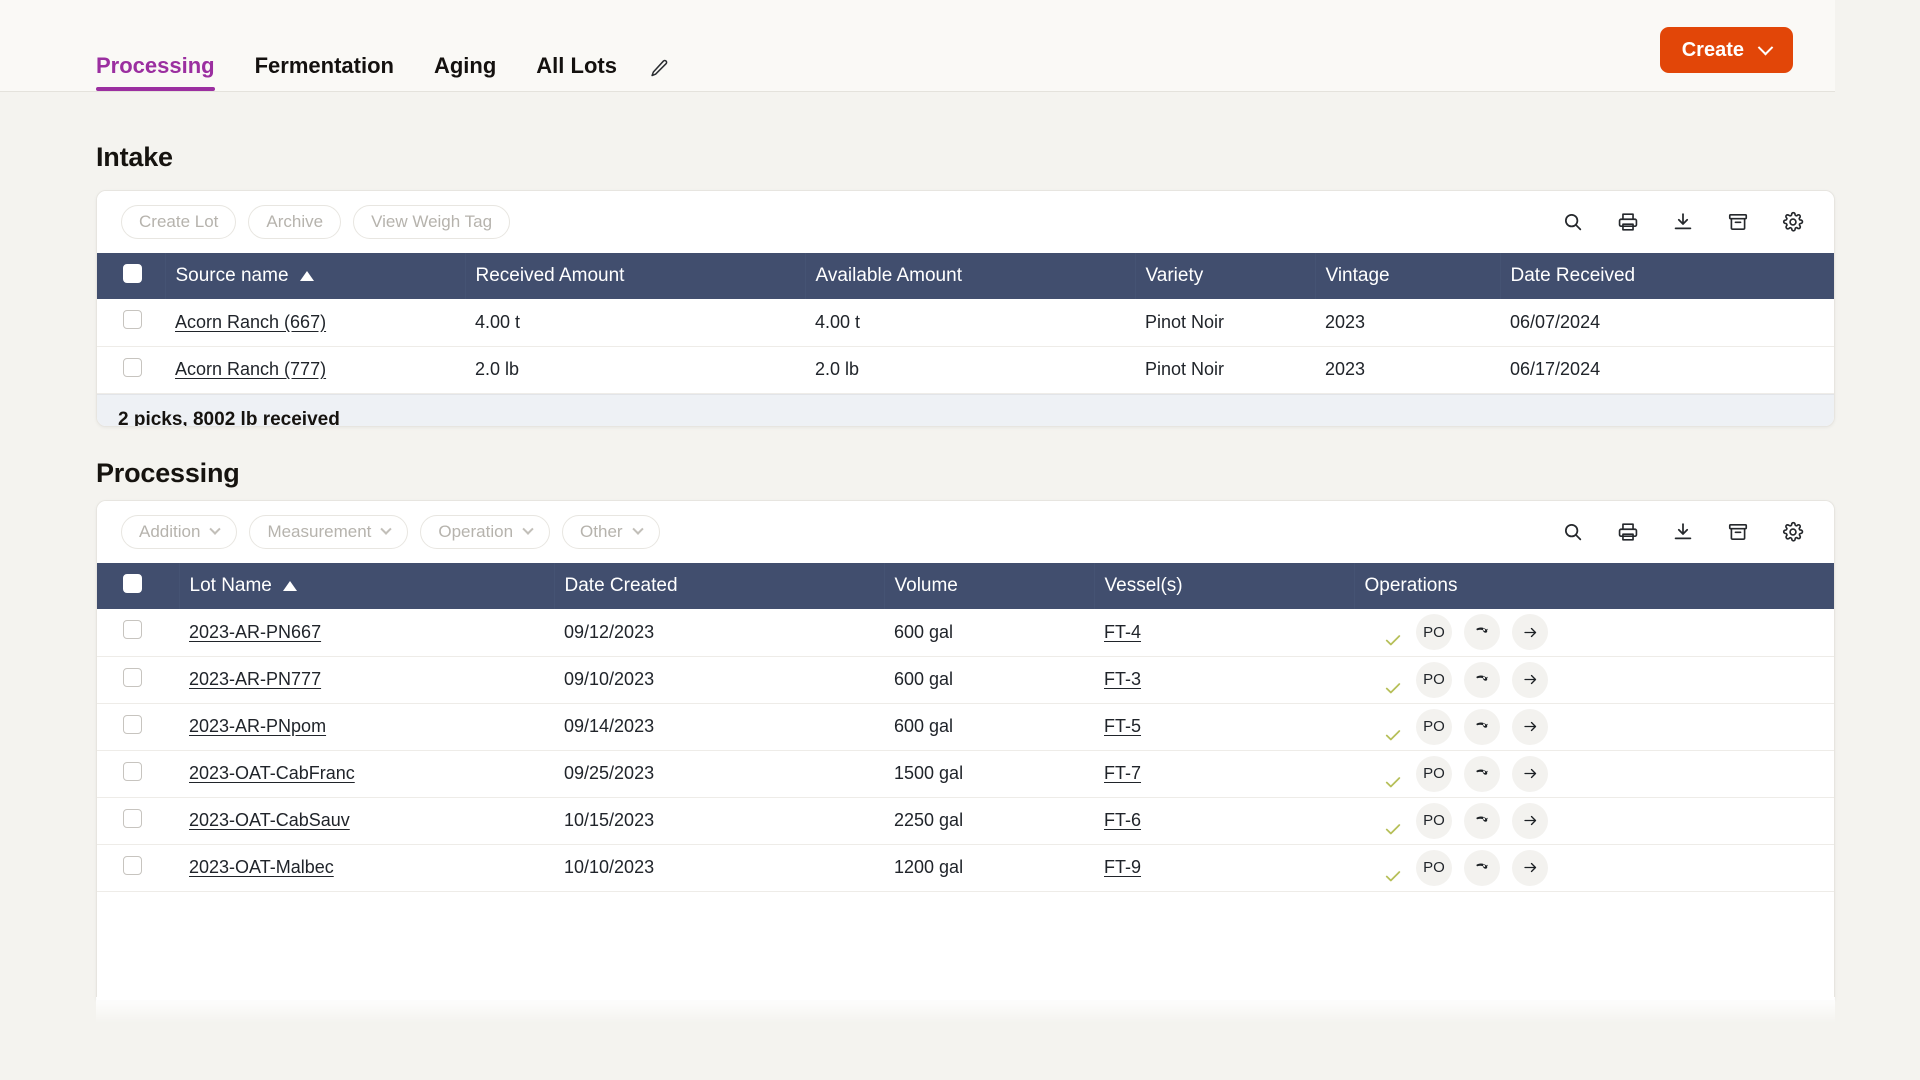 This screenshot has width=1920, height=1080. Describe the element at coordinates (1726, 50) in the screenshot. I see `create-button: Create` at that location.